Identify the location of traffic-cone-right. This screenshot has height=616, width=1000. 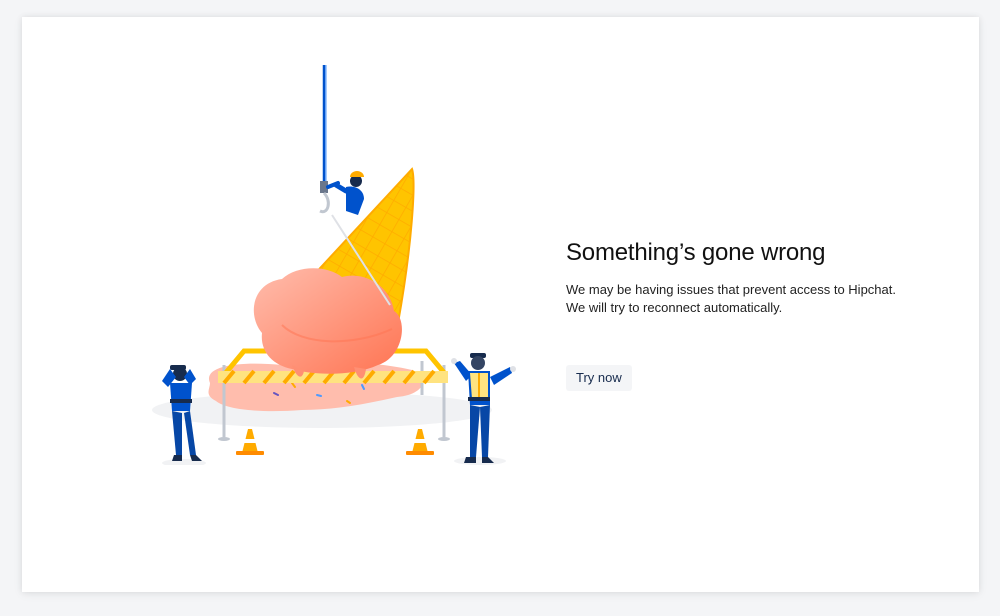
(420, 442).